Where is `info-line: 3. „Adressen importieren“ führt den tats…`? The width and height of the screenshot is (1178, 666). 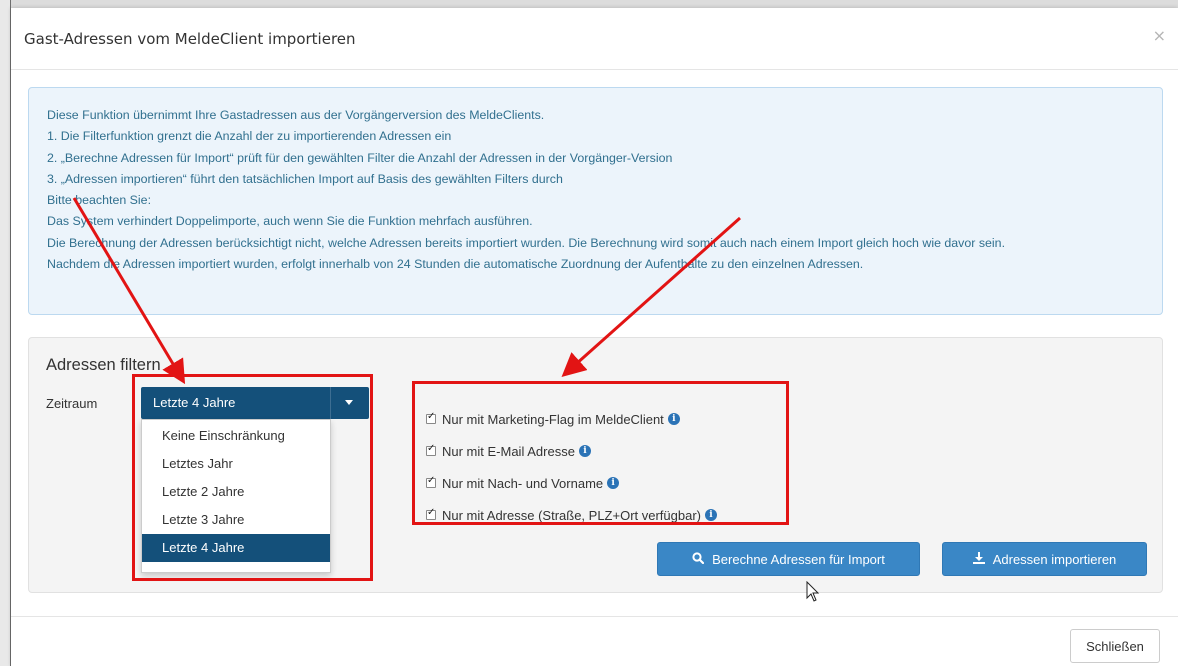
info-line: 3. „Adressen importieren“ führt den tats… is located at coordinates (305, 178).